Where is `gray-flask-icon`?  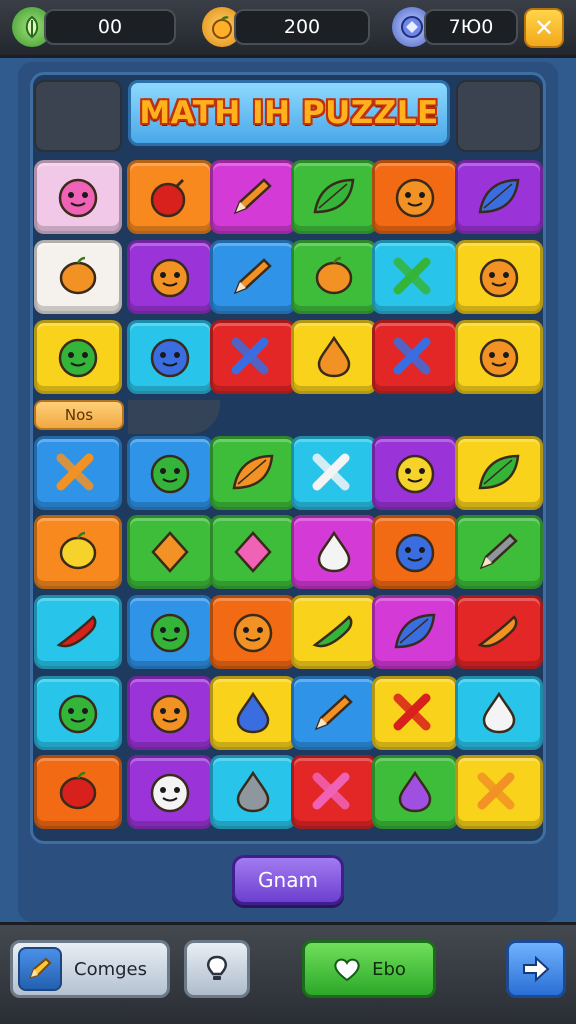 gray-flask-icon is located at coordinates (253, 791).